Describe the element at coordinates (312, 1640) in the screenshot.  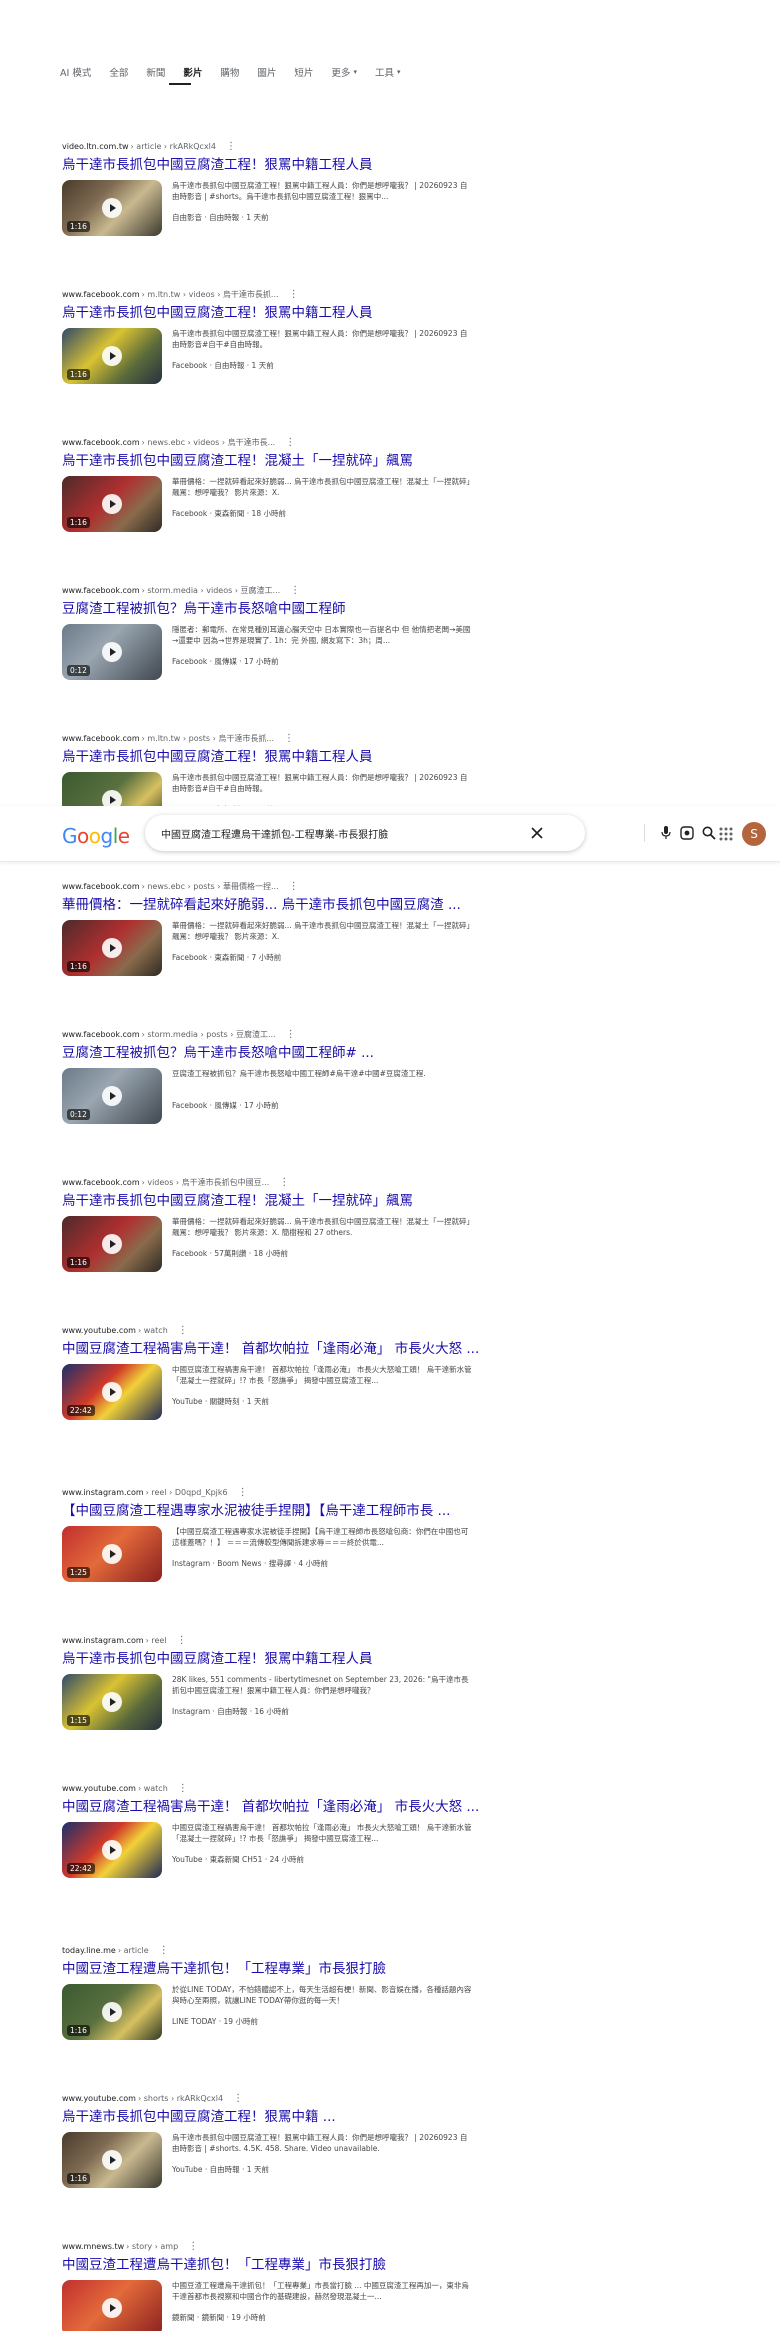
I see `result-source: www.instagram.com › reel ⋮` at that location.